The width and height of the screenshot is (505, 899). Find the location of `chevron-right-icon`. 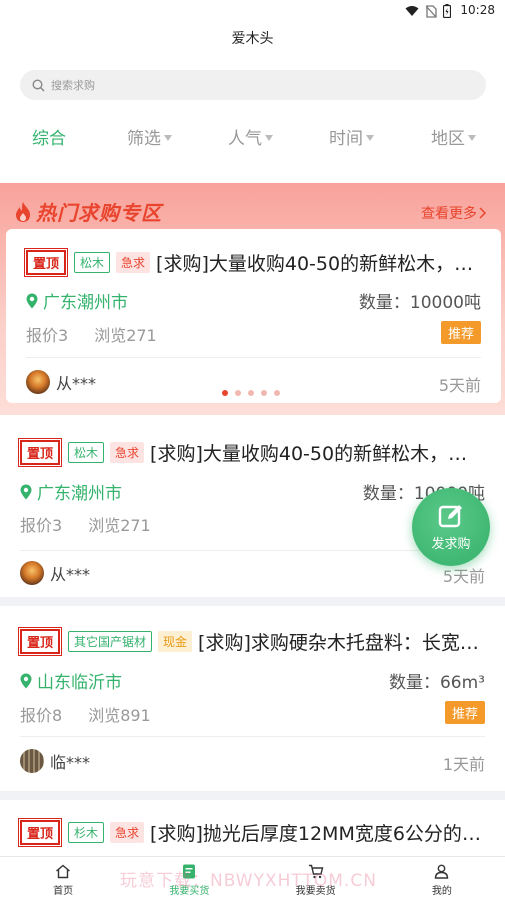

chevron-right-icon is located at coordinates (483, 213).